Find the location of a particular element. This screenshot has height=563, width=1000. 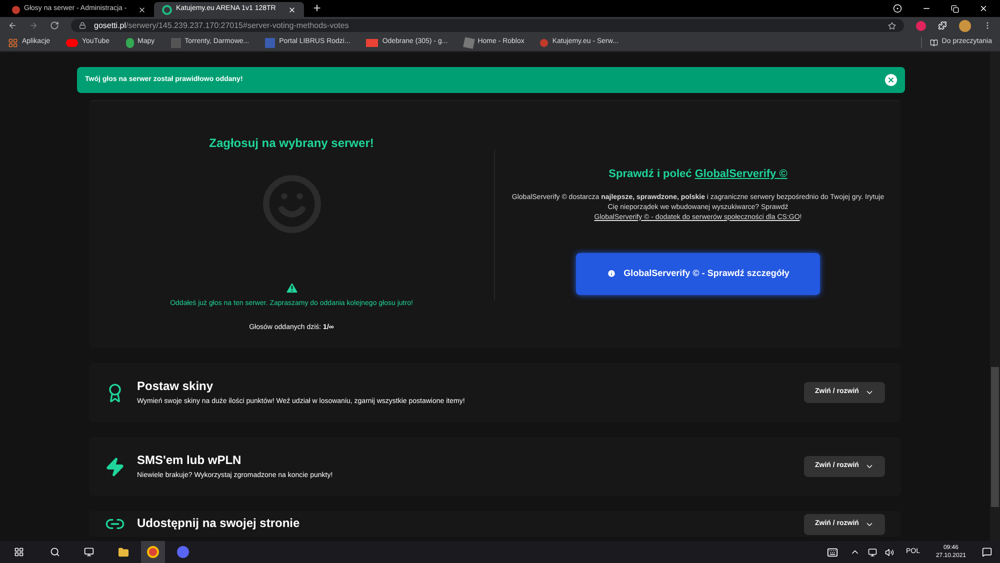

lock-icon is located at coordinates (82, 25).